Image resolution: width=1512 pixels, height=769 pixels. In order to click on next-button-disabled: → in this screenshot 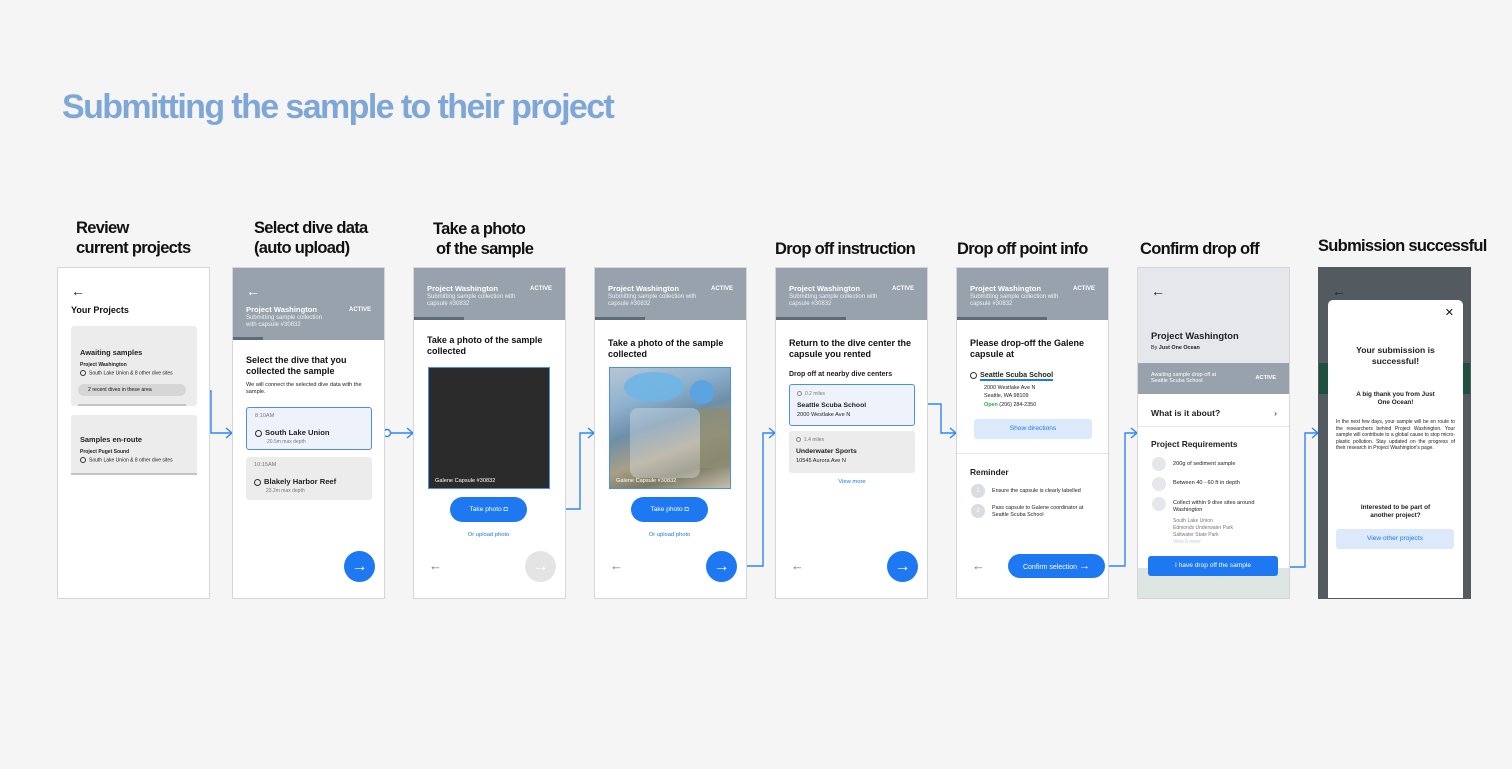, I will do `click(540, 566)`.